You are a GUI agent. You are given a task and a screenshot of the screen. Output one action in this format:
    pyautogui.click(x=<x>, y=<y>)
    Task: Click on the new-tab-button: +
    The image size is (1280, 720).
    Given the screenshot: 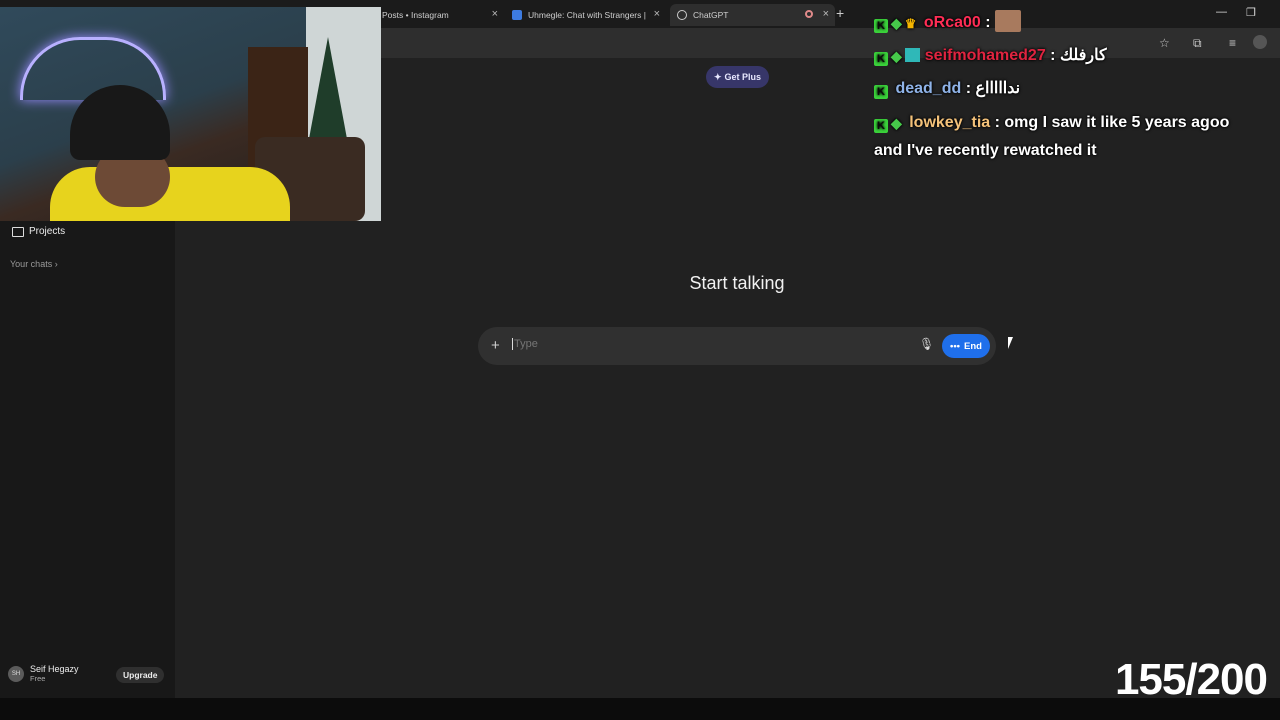 What is the action you would take?
    pyautogui.click(x=840, y=13)
    